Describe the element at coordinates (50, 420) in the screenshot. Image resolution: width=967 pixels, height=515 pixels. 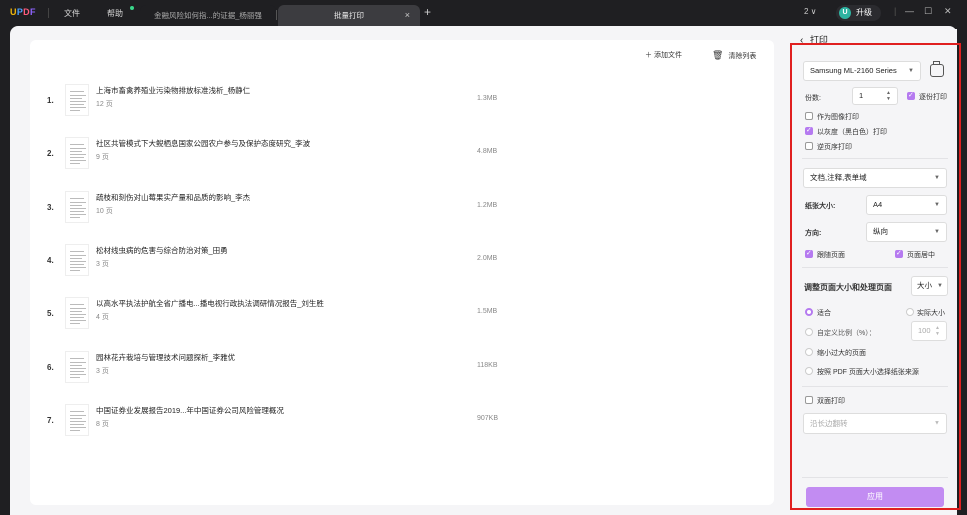
I see `file-number: 7.` at that location.